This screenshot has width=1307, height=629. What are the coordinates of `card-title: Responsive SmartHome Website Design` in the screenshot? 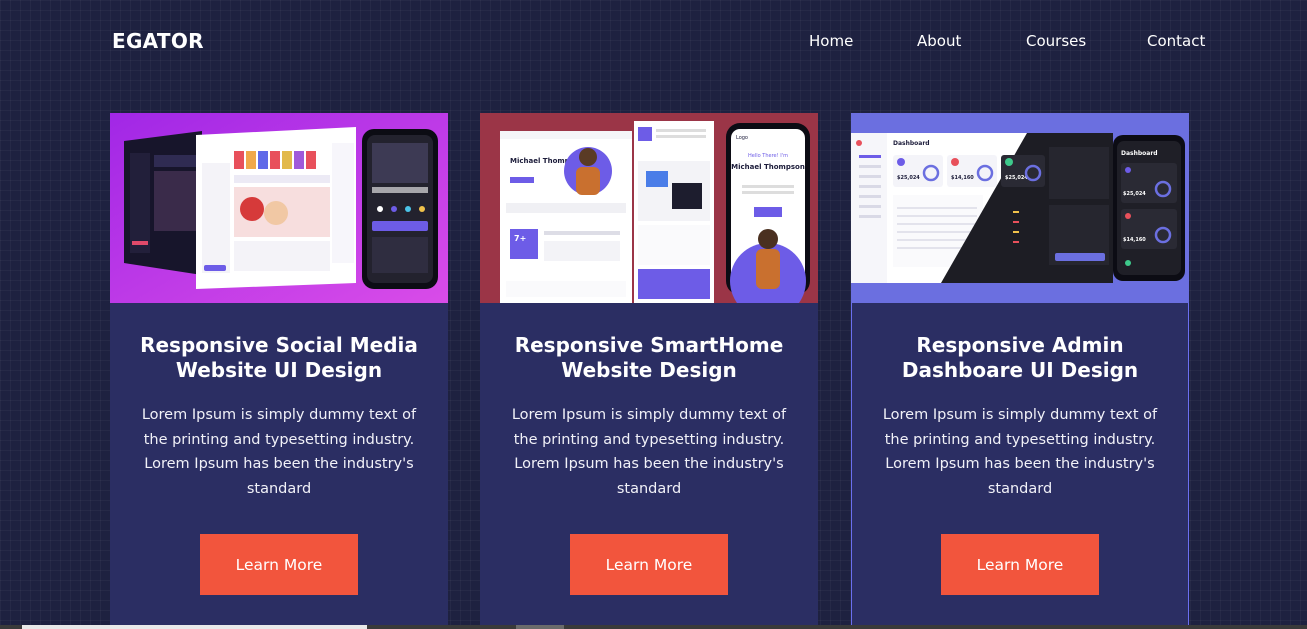 It's located at (649, 358).